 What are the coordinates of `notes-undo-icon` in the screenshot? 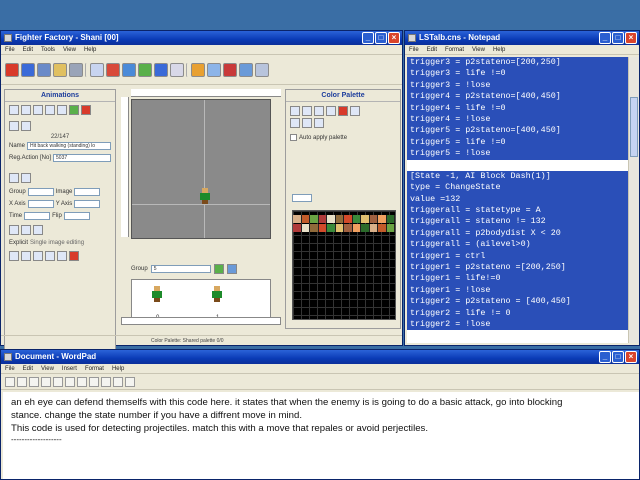 It's located at (118, 381).